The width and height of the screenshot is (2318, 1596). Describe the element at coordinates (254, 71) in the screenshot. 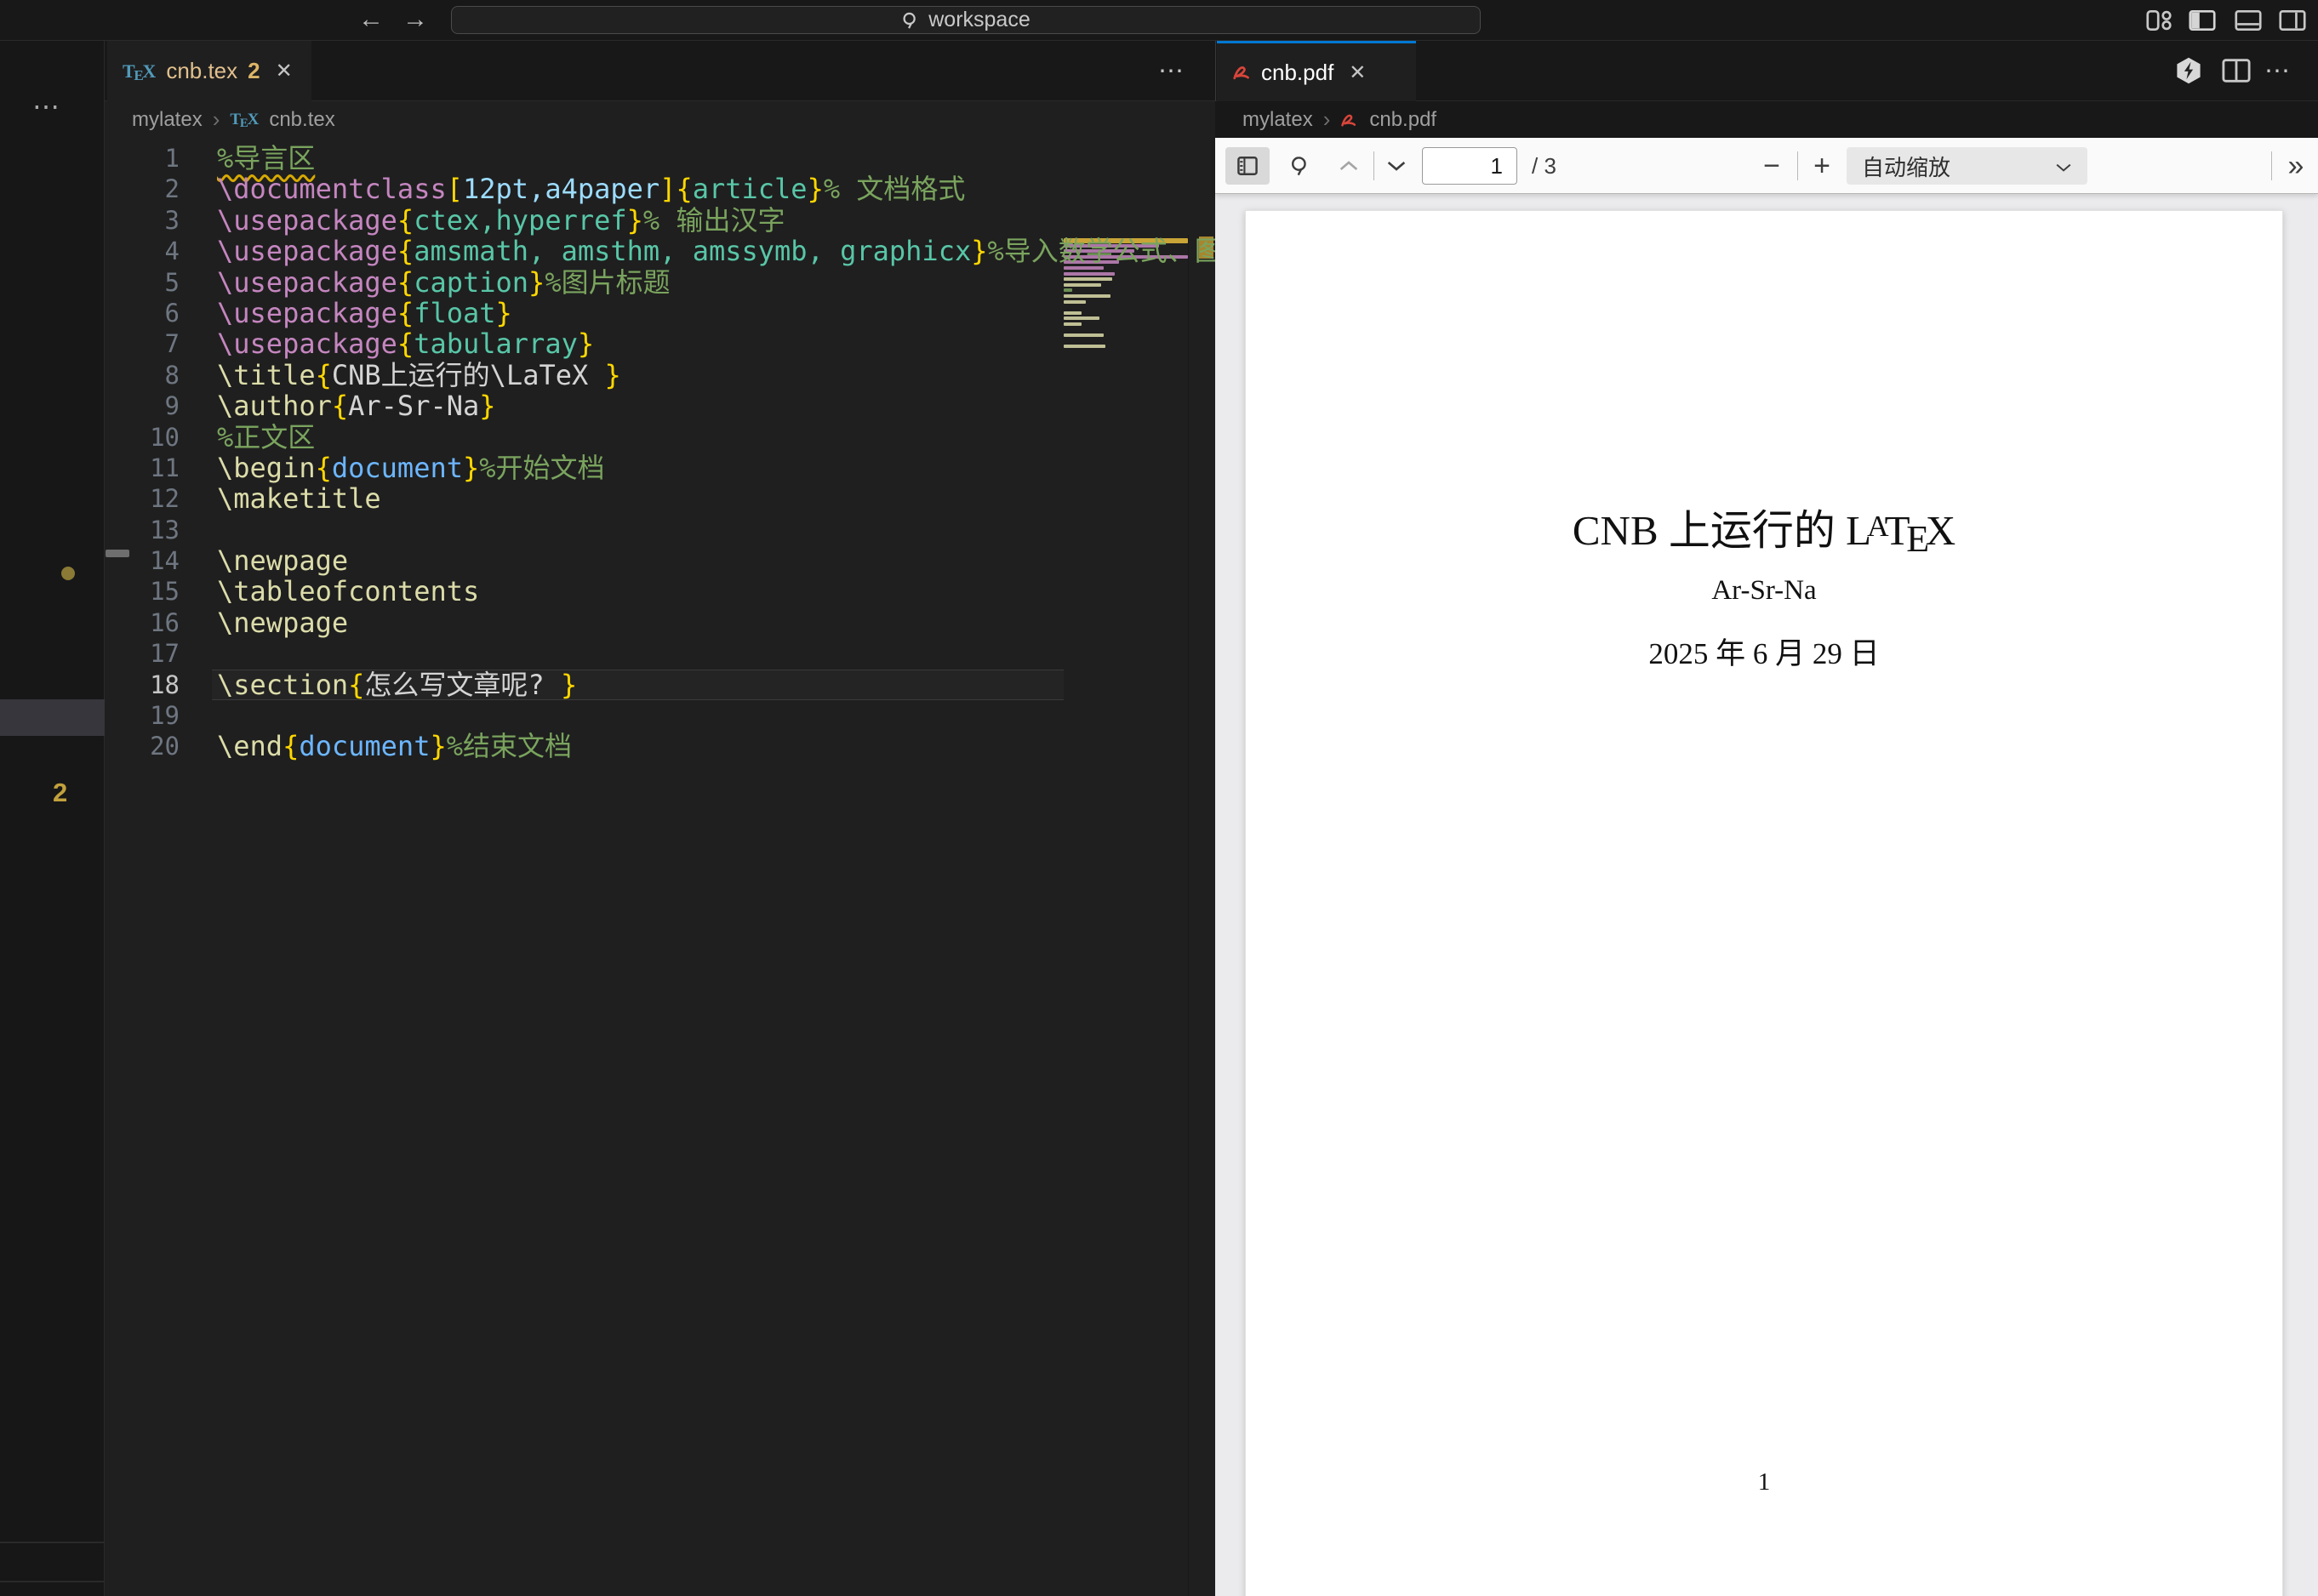

I see `tab-modified-badge: 2` at that location.